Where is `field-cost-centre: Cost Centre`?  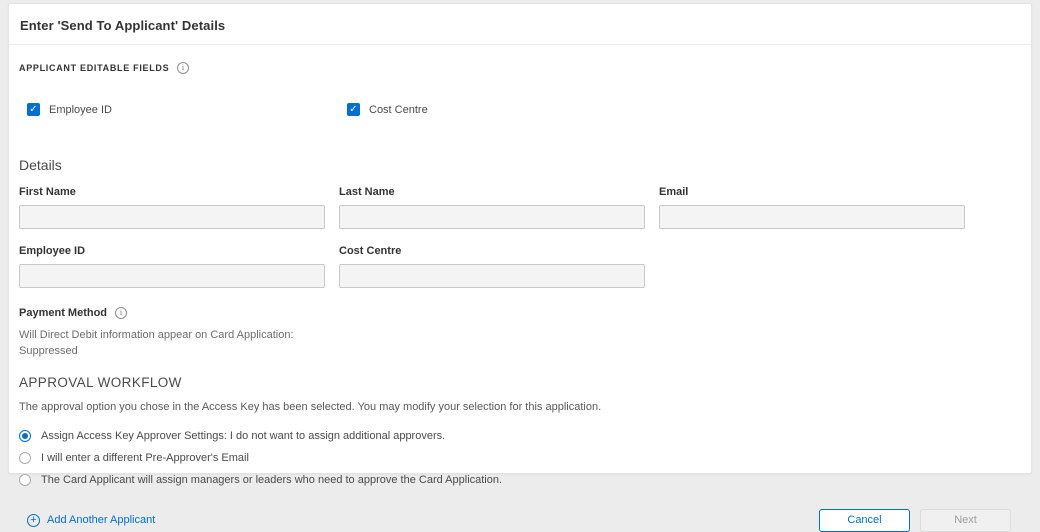 field-cost-centre: Cost Centre is located at coordinates (492, 266).